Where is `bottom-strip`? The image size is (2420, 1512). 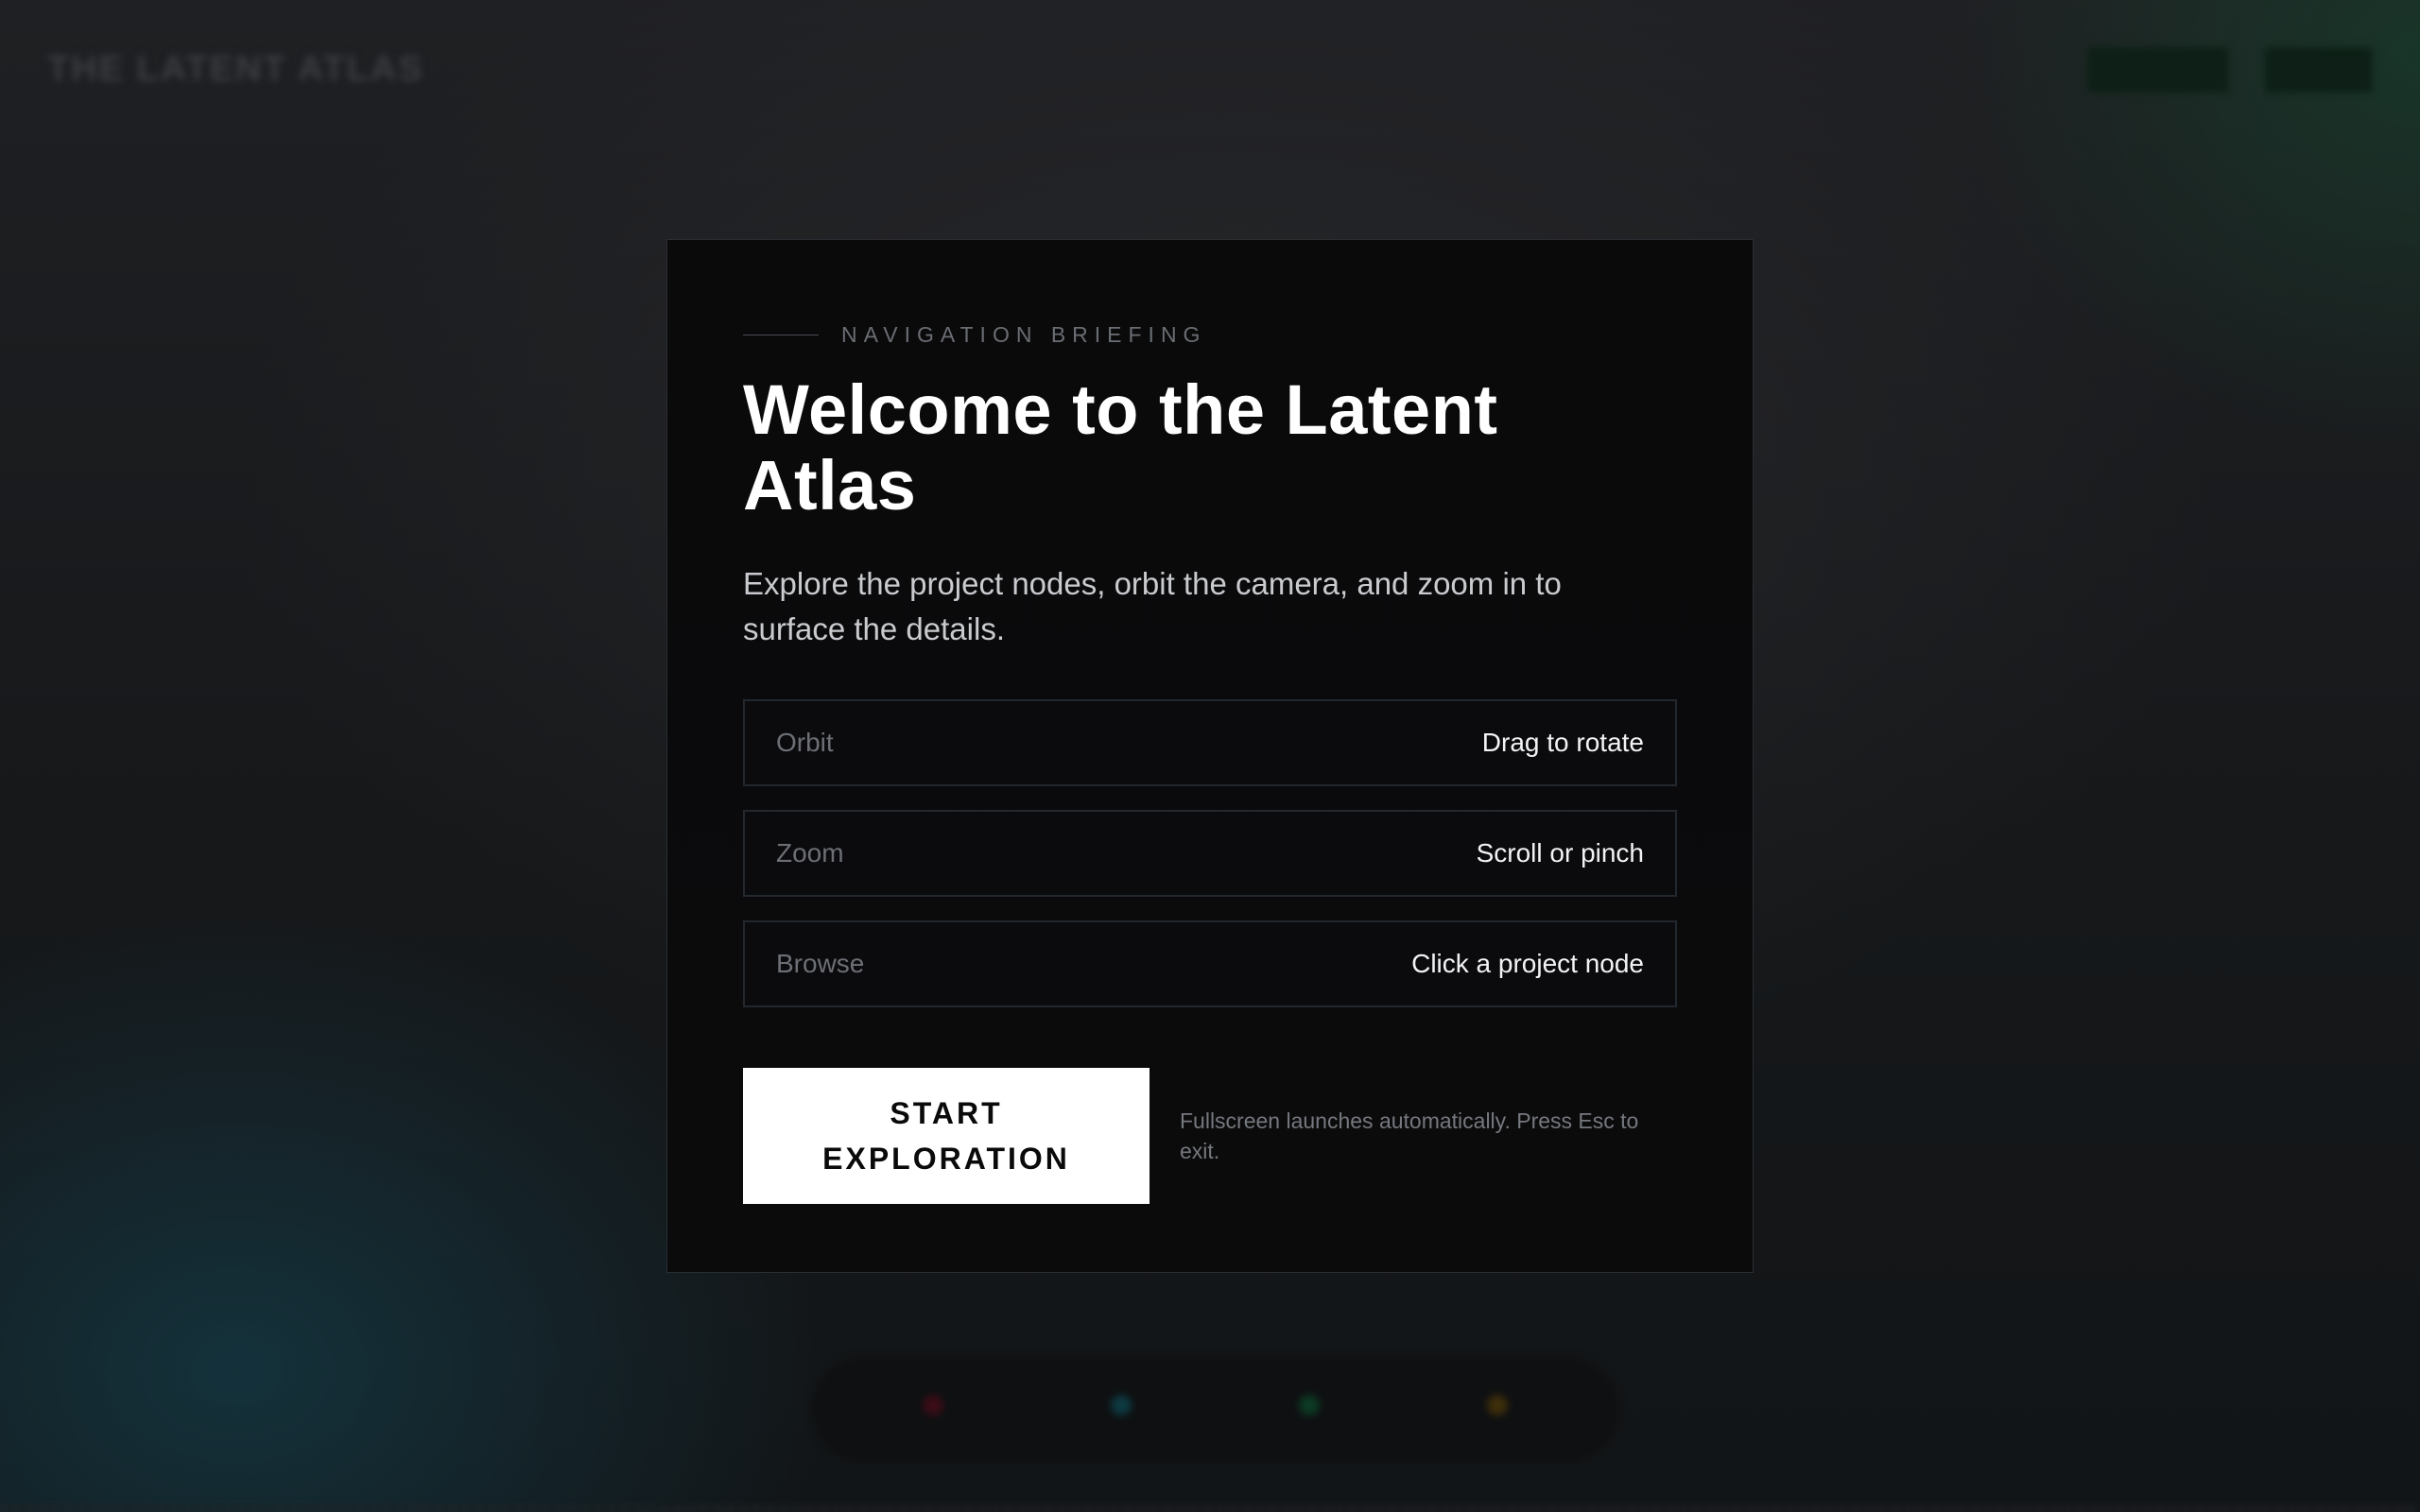 bottom-strip is located at coordinates (1210, 1509).